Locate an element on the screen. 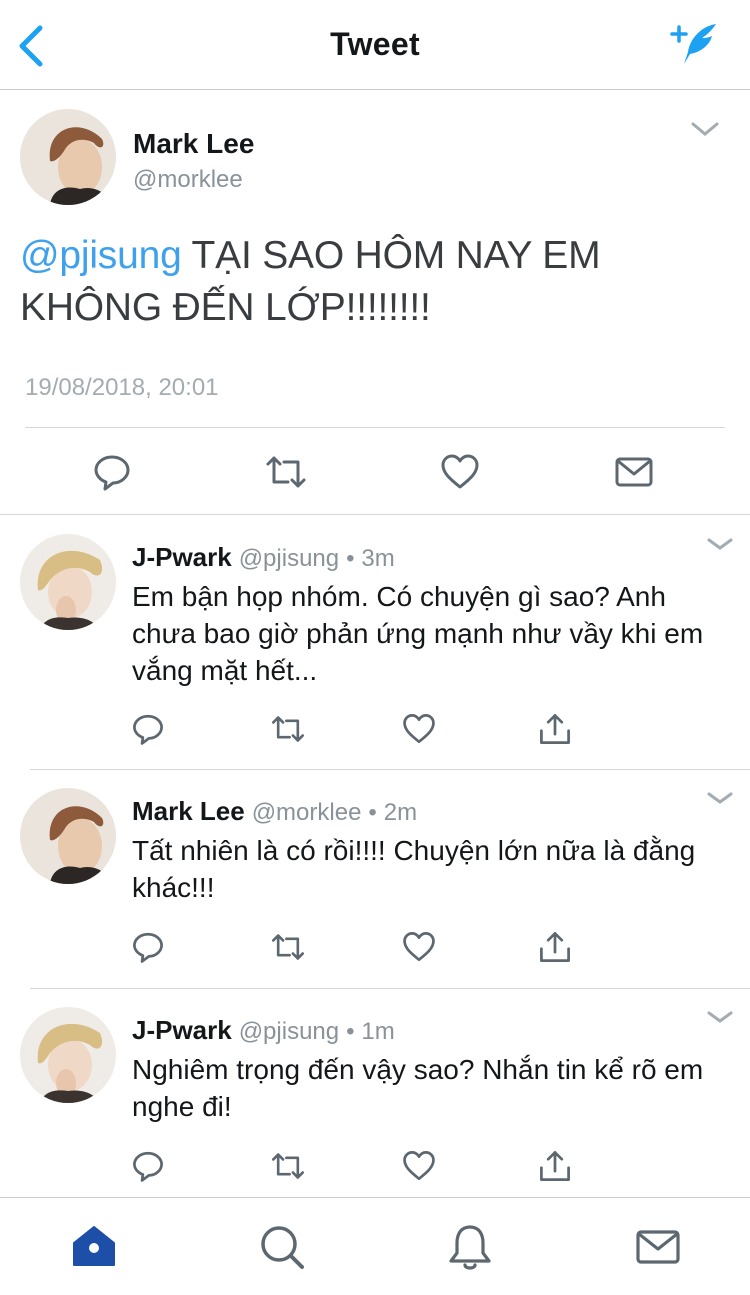 The image size is (750, 1295). reply-header: J-Pwark @pjisung • 1m is located at coordinates (263, 1030).